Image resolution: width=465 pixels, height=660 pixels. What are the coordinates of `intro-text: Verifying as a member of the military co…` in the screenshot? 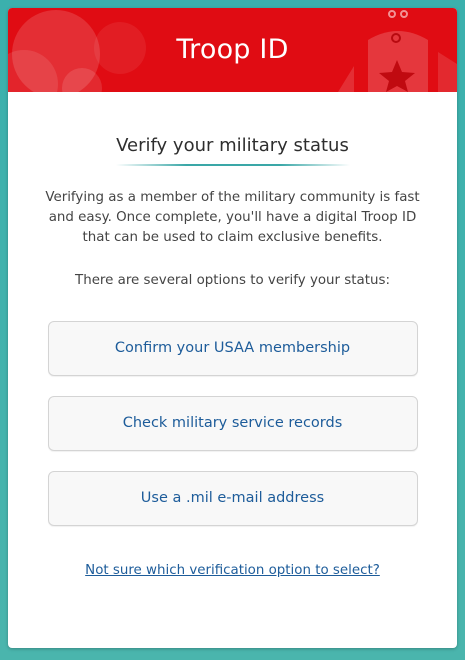 It's located at (232, 217).